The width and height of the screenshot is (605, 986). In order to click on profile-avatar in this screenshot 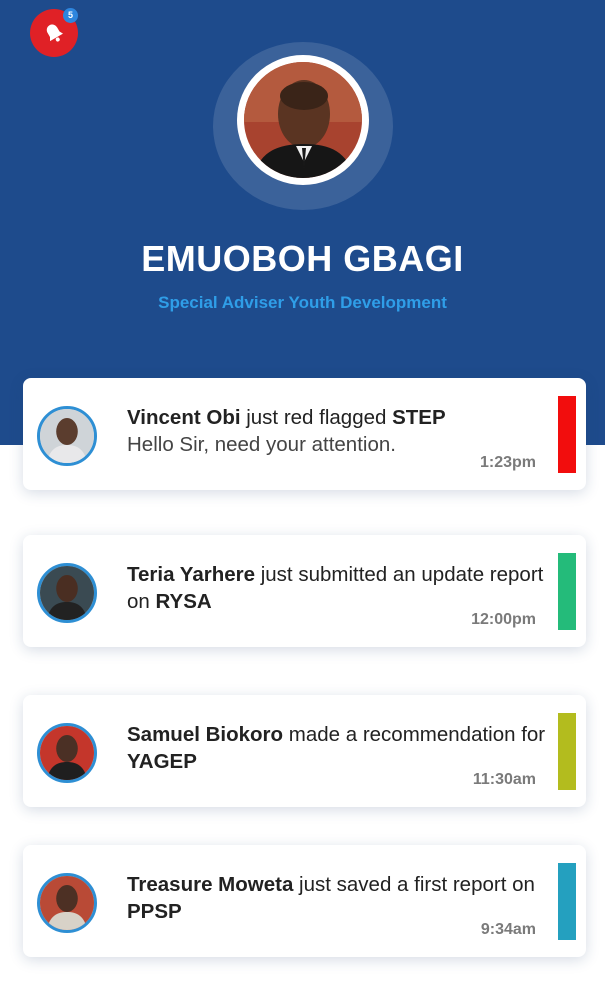, I will do `click(303, 120)`.